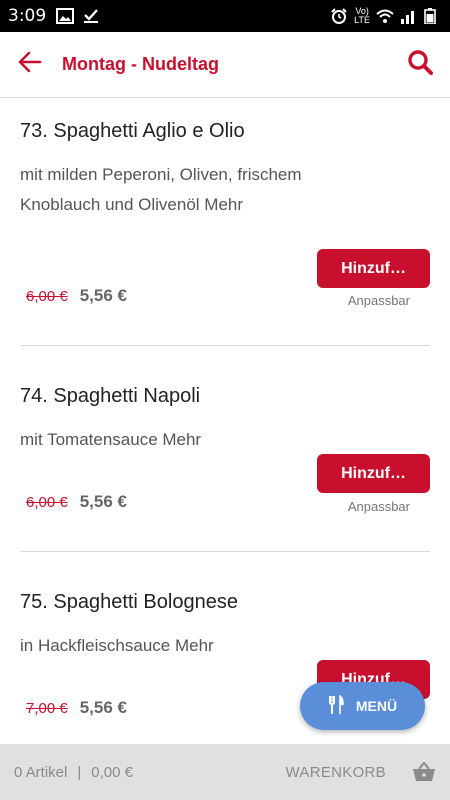  I want to click on page-title: Montag - Nudeltag, so click(140, 64).